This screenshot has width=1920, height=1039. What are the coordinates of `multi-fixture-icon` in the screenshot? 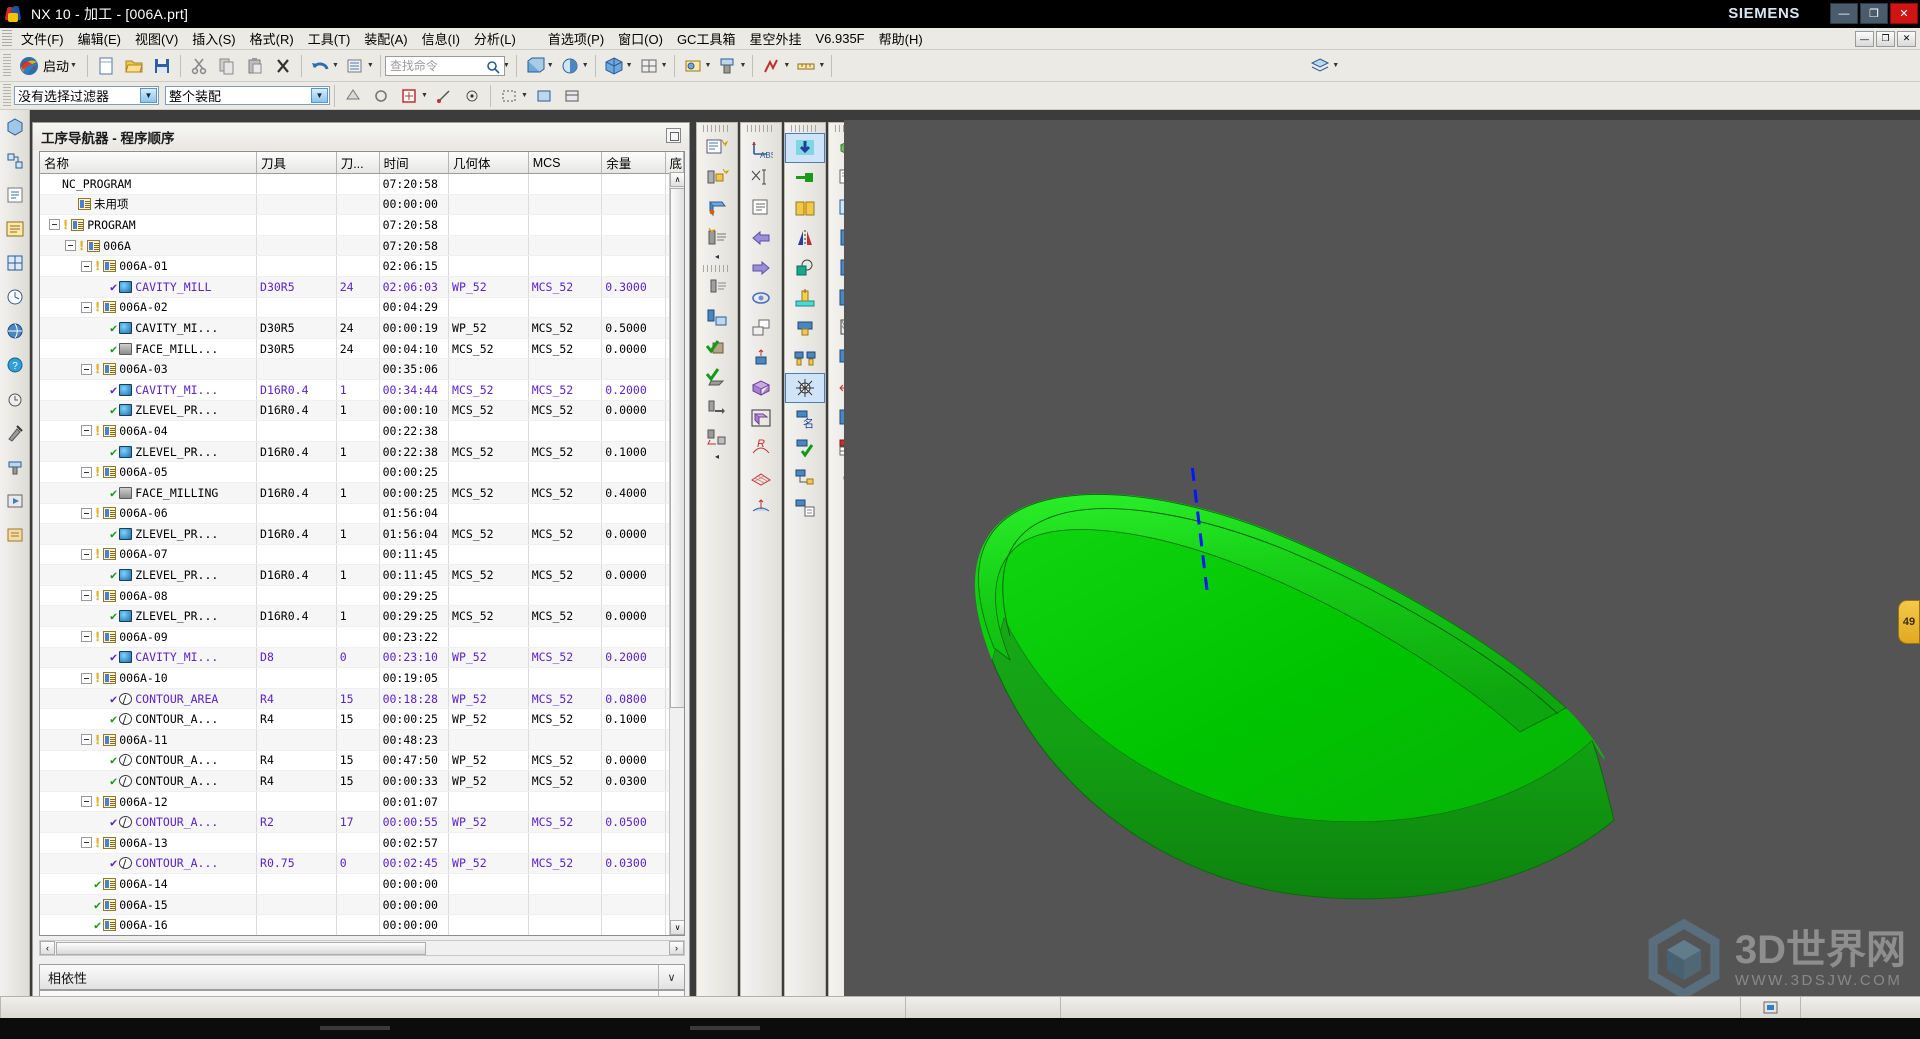 It's located at (805, 358).